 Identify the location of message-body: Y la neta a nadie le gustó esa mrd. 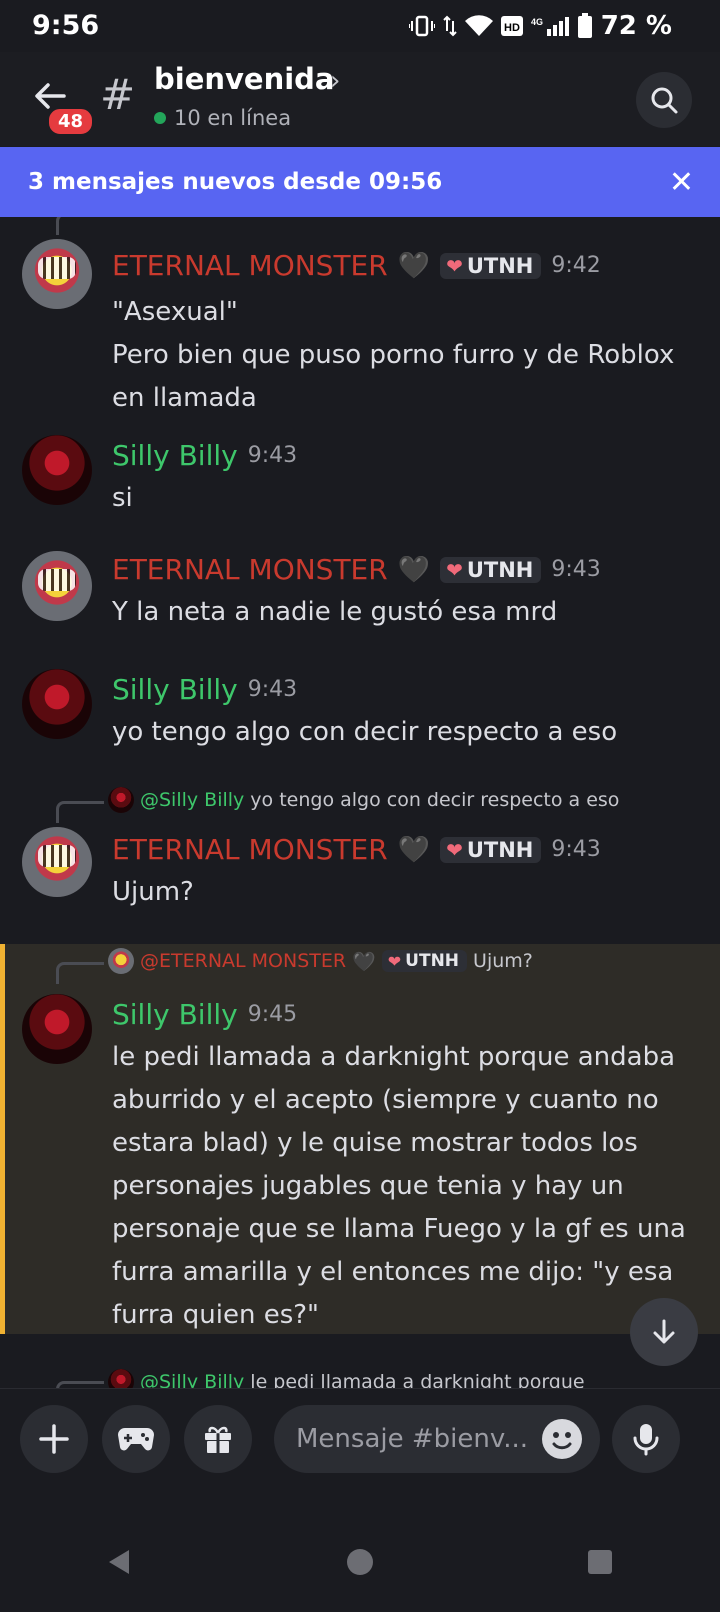
(398, 612).